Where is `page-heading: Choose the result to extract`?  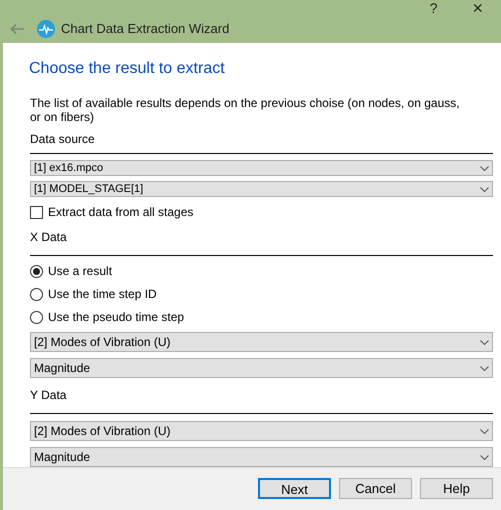 page-heading: Choose the result to extract is located at coordinates (127, 69).